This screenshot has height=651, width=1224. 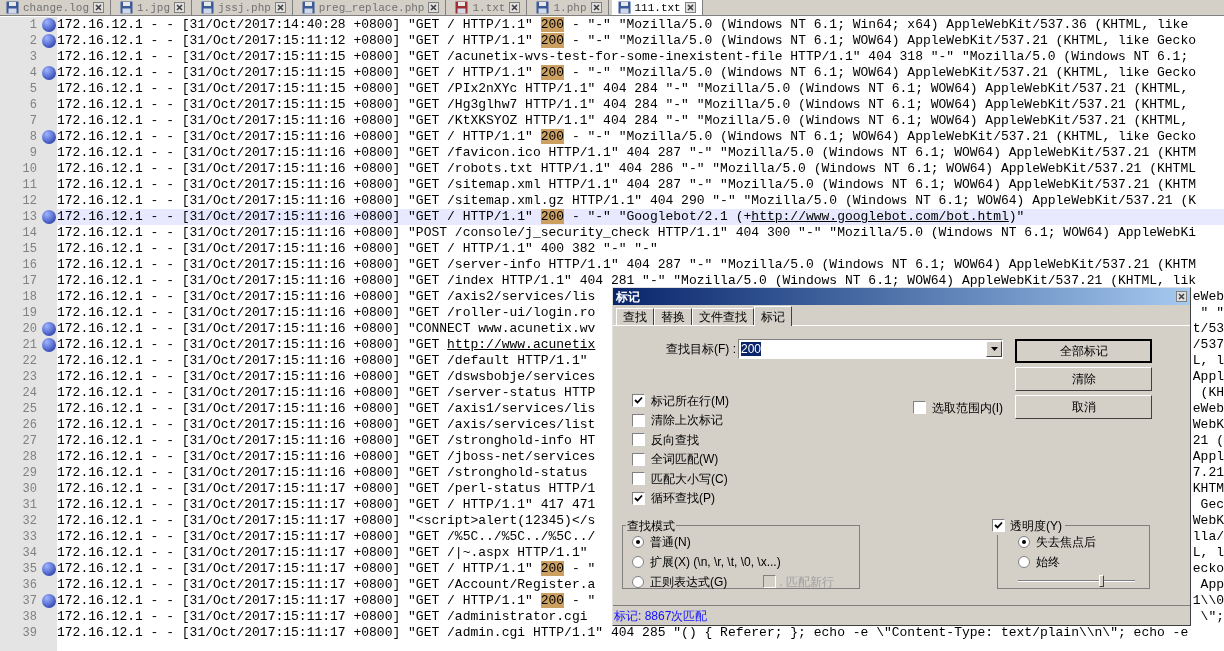 I want to click on option-label: 清除上次标记, so click(x=687, y=420).